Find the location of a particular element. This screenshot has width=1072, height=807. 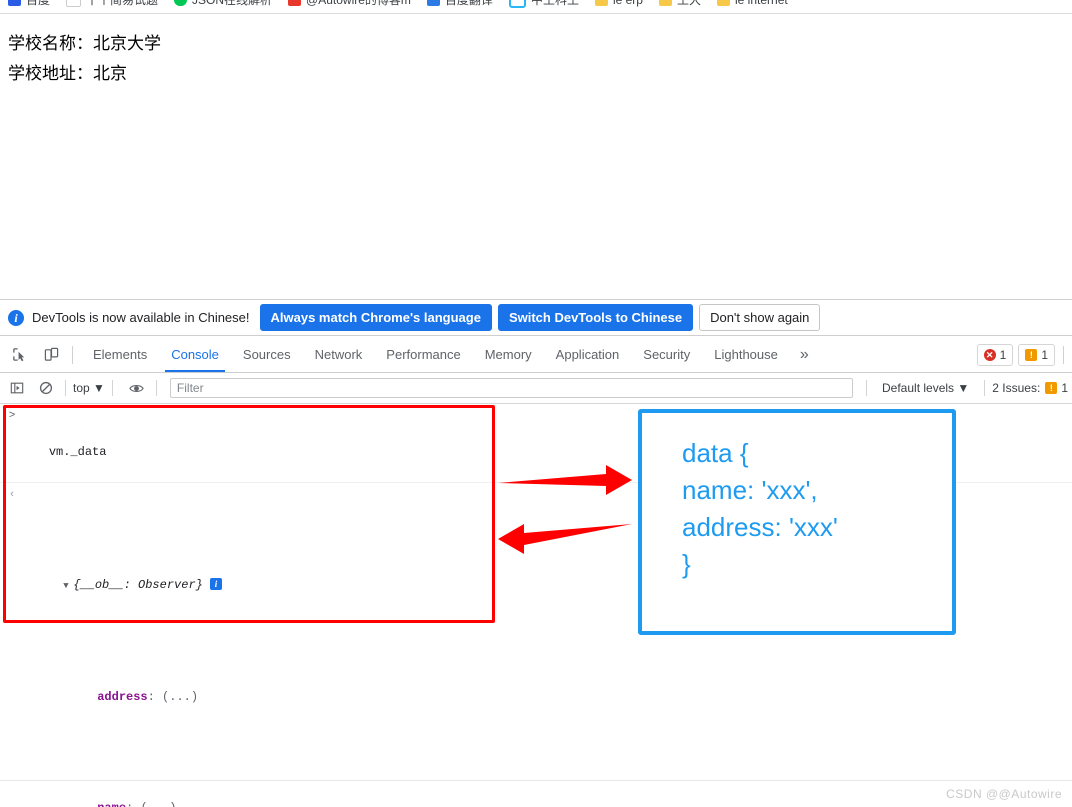

bookmark-item: 十个简易试题 is located at coordinates (112, 4).